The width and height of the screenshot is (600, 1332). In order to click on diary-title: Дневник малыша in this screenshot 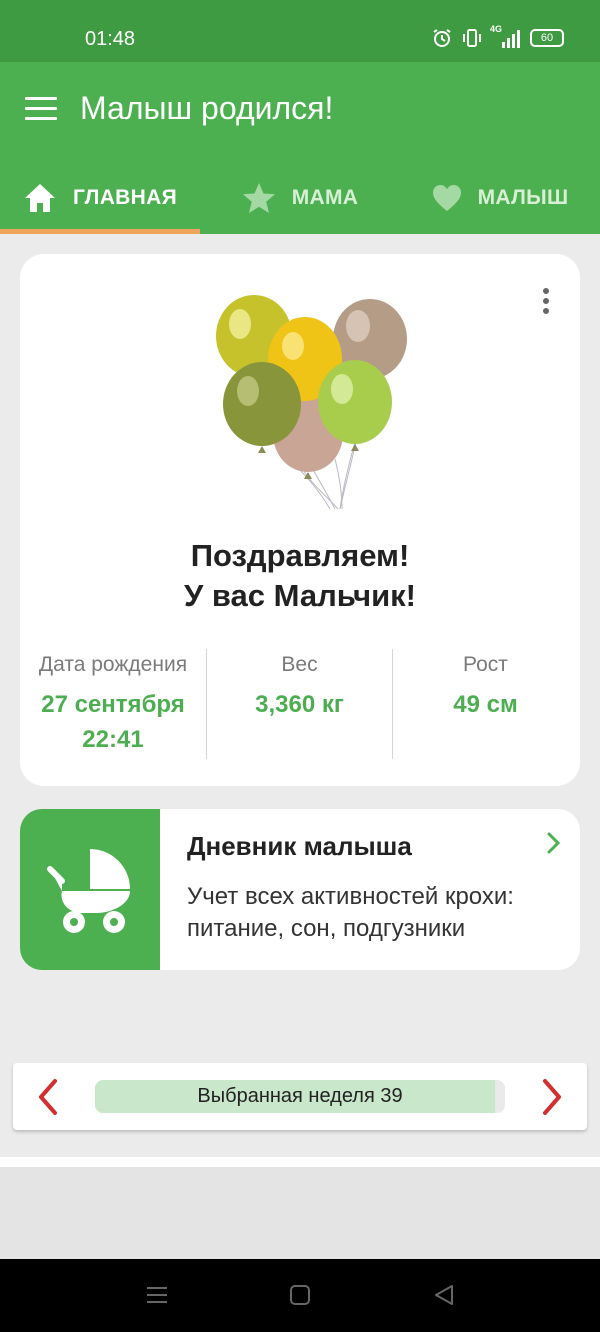, I will do `click(299, 846)`.